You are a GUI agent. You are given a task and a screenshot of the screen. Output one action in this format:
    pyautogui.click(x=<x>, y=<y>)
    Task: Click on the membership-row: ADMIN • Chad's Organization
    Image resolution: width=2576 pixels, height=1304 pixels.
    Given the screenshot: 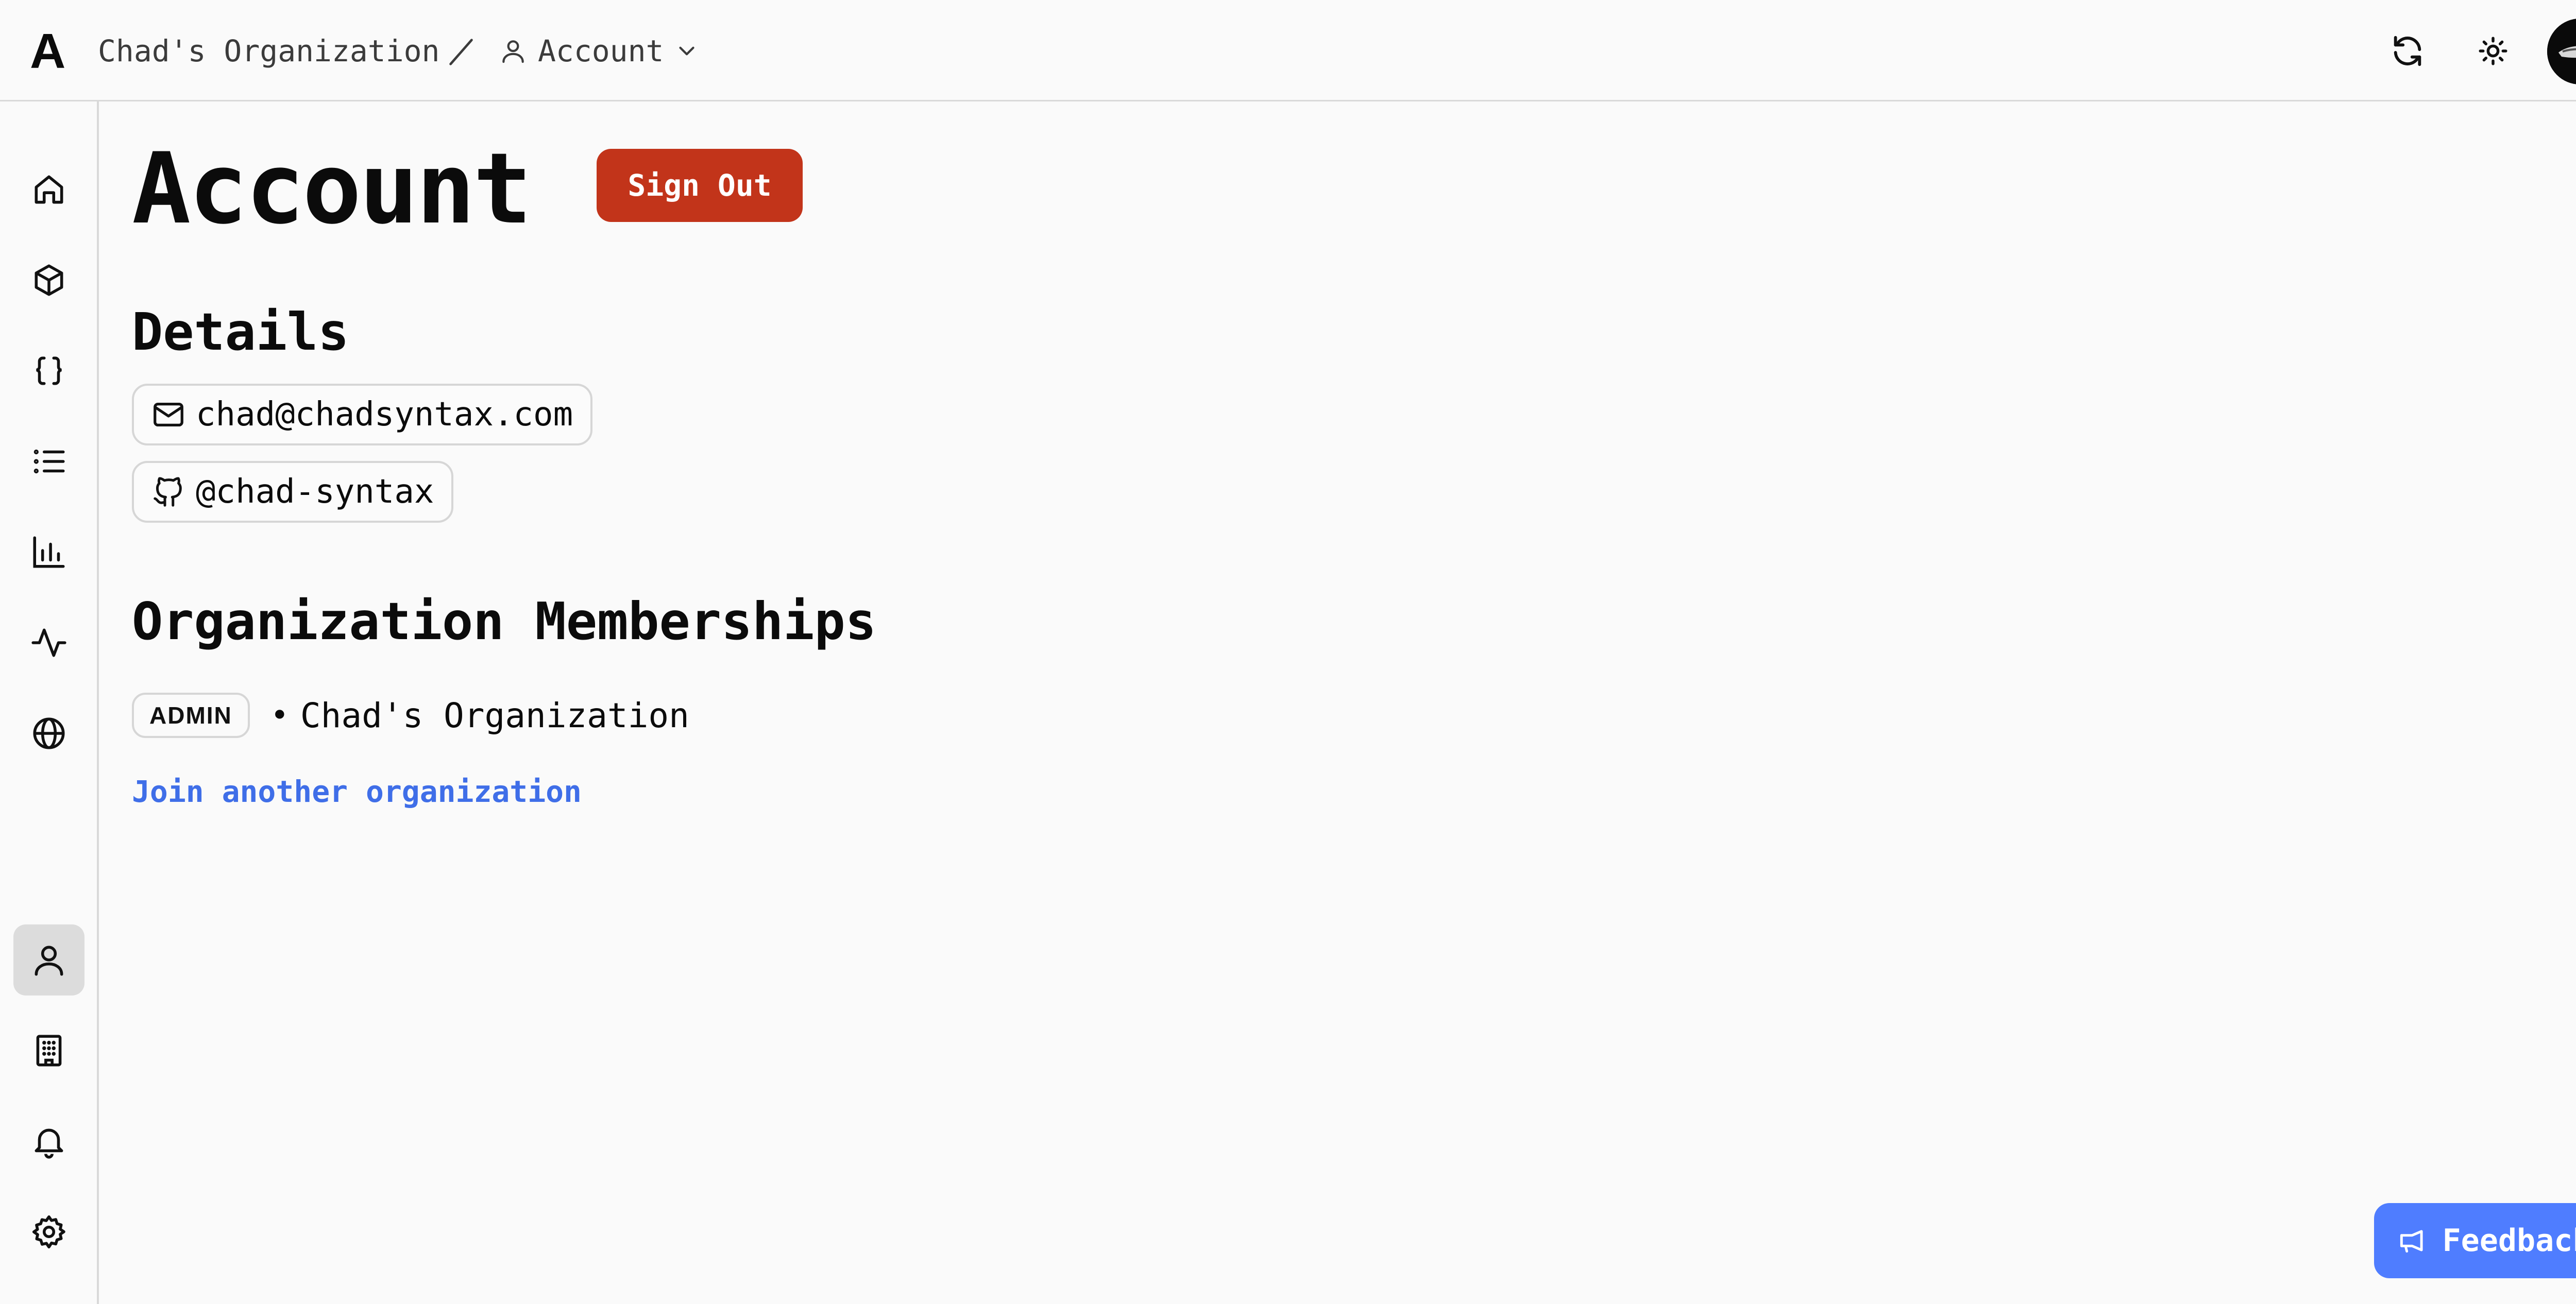 What is the action you would take?
    pyautogui.click(x=410, y=715)
    